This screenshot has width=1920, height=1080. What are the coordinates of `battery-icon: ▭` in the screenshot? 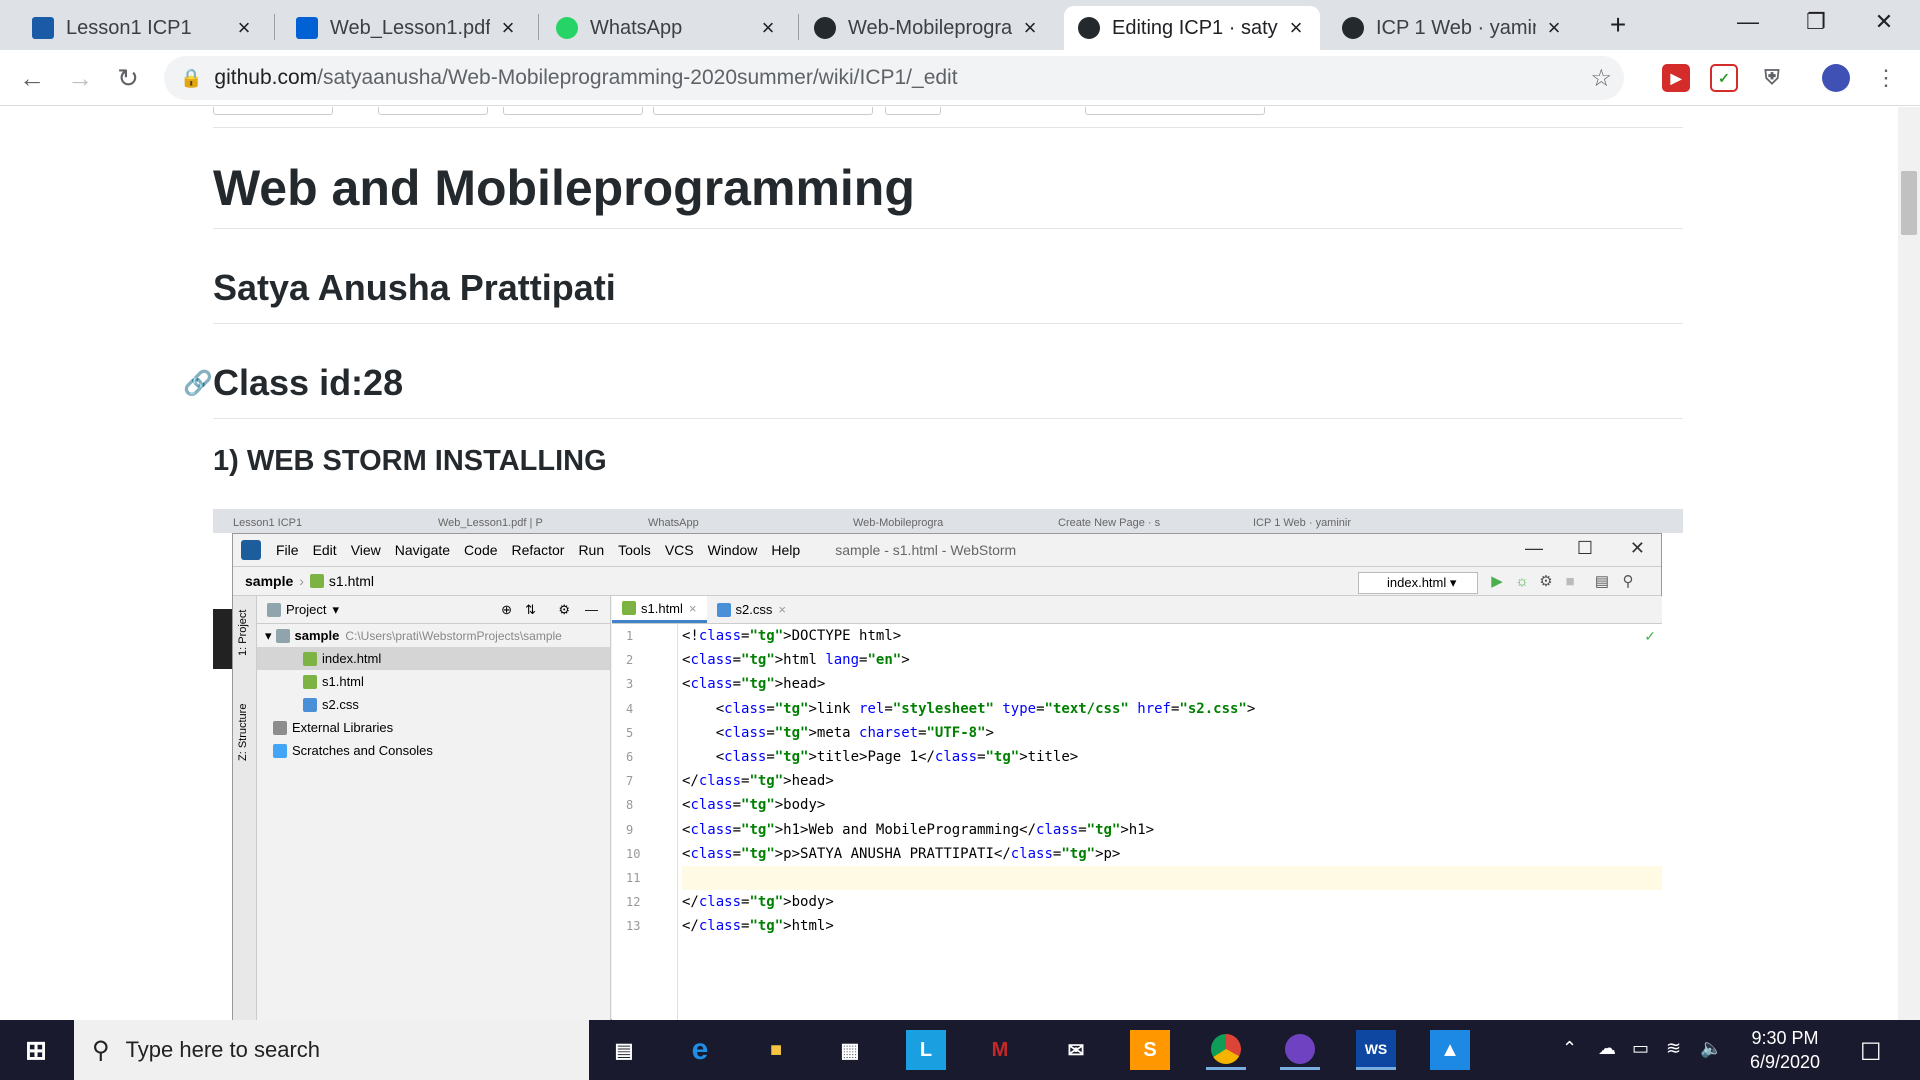 It's located at (1640, 1048).